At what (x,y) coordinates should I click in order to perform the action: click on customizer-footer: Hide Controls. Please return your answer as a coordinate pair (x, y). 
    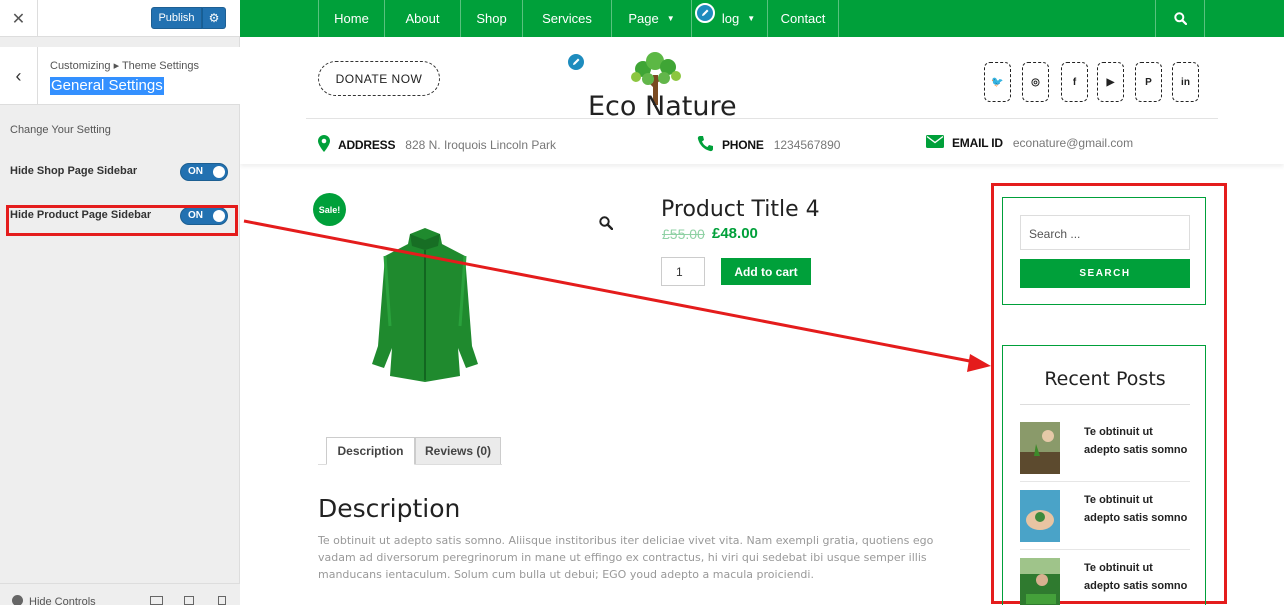
    Looking at the image, I should click on (120, 594).